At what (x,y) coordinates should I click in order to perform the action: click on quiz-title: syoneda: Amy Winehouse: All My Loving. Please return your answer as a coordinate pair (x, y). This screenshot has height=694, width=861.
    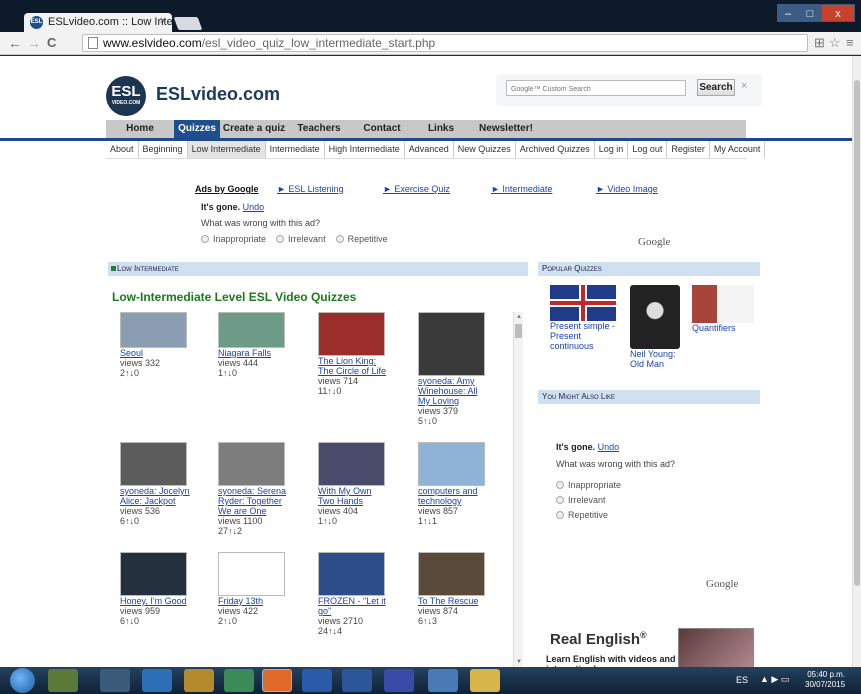
    Looking at the image, I should click on (453, 391).